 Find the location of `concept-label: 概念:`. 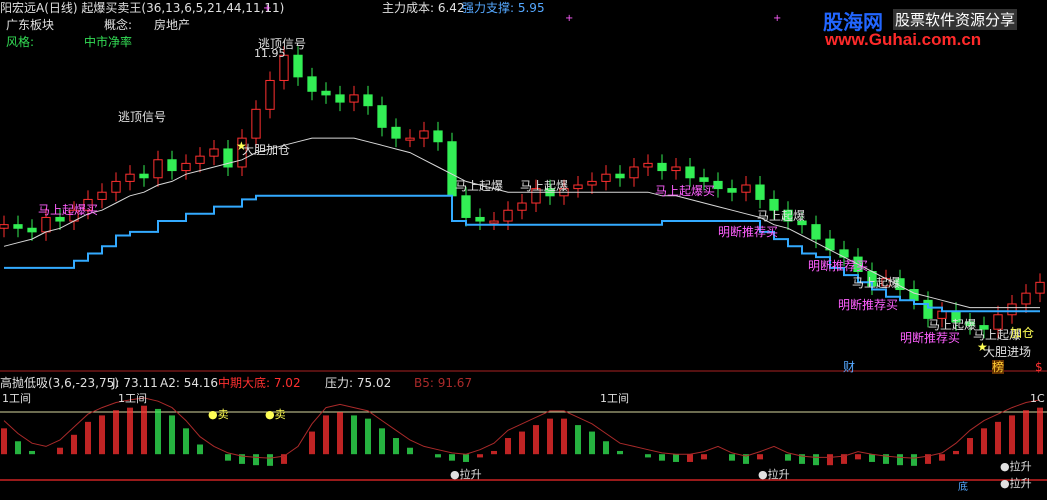

concept-label: 概念: is located at coordinates (118, 25).